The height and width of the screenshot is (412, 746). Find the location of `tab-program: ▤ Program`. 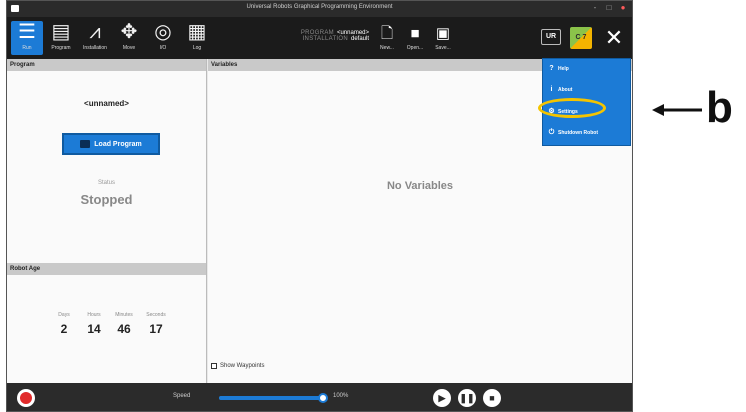

tab-program: ▤ Program is located at coordinates (61, 38).